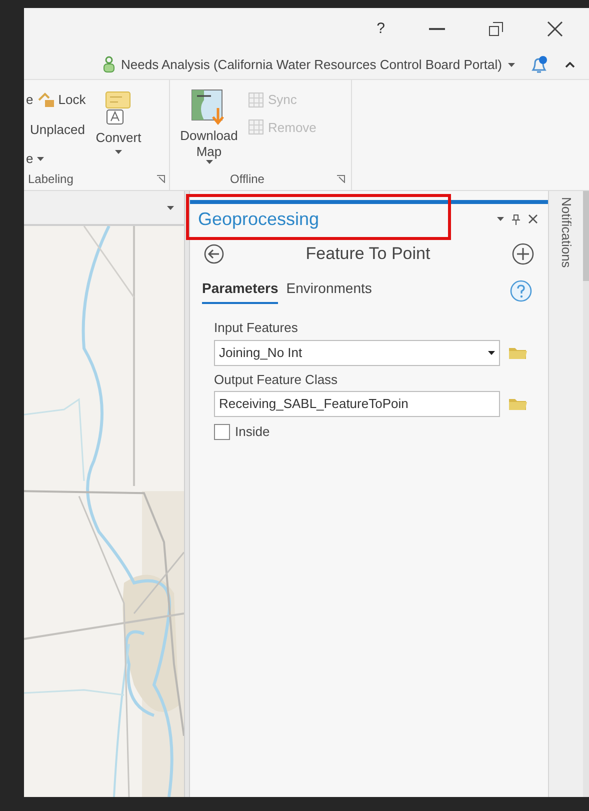 This screenshot has width=589, height=811. I want to click on options-caret-icon, so click(500, 219).